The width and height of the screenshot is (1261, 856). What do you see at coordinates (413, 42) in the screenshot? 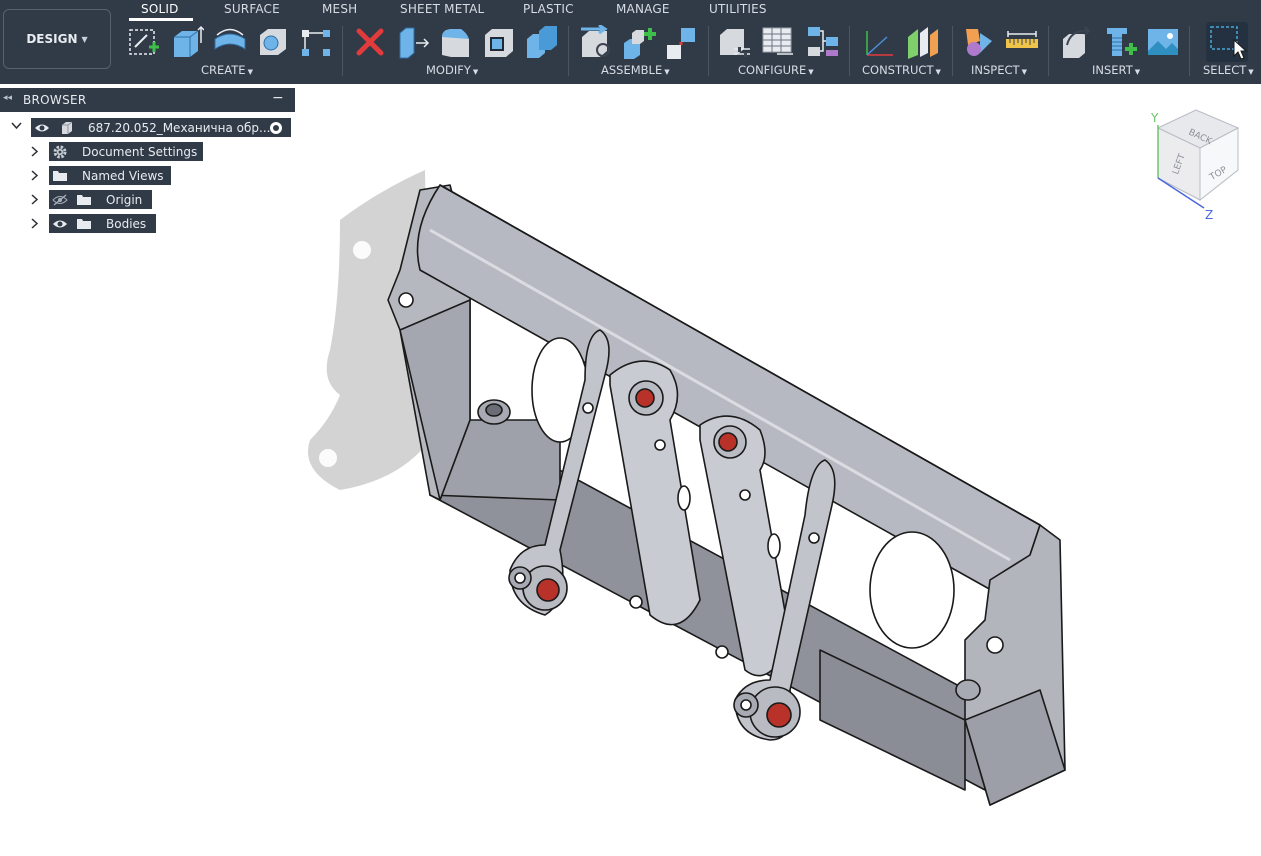
I see `press-pull-icon` at bounding box center [413, 42].